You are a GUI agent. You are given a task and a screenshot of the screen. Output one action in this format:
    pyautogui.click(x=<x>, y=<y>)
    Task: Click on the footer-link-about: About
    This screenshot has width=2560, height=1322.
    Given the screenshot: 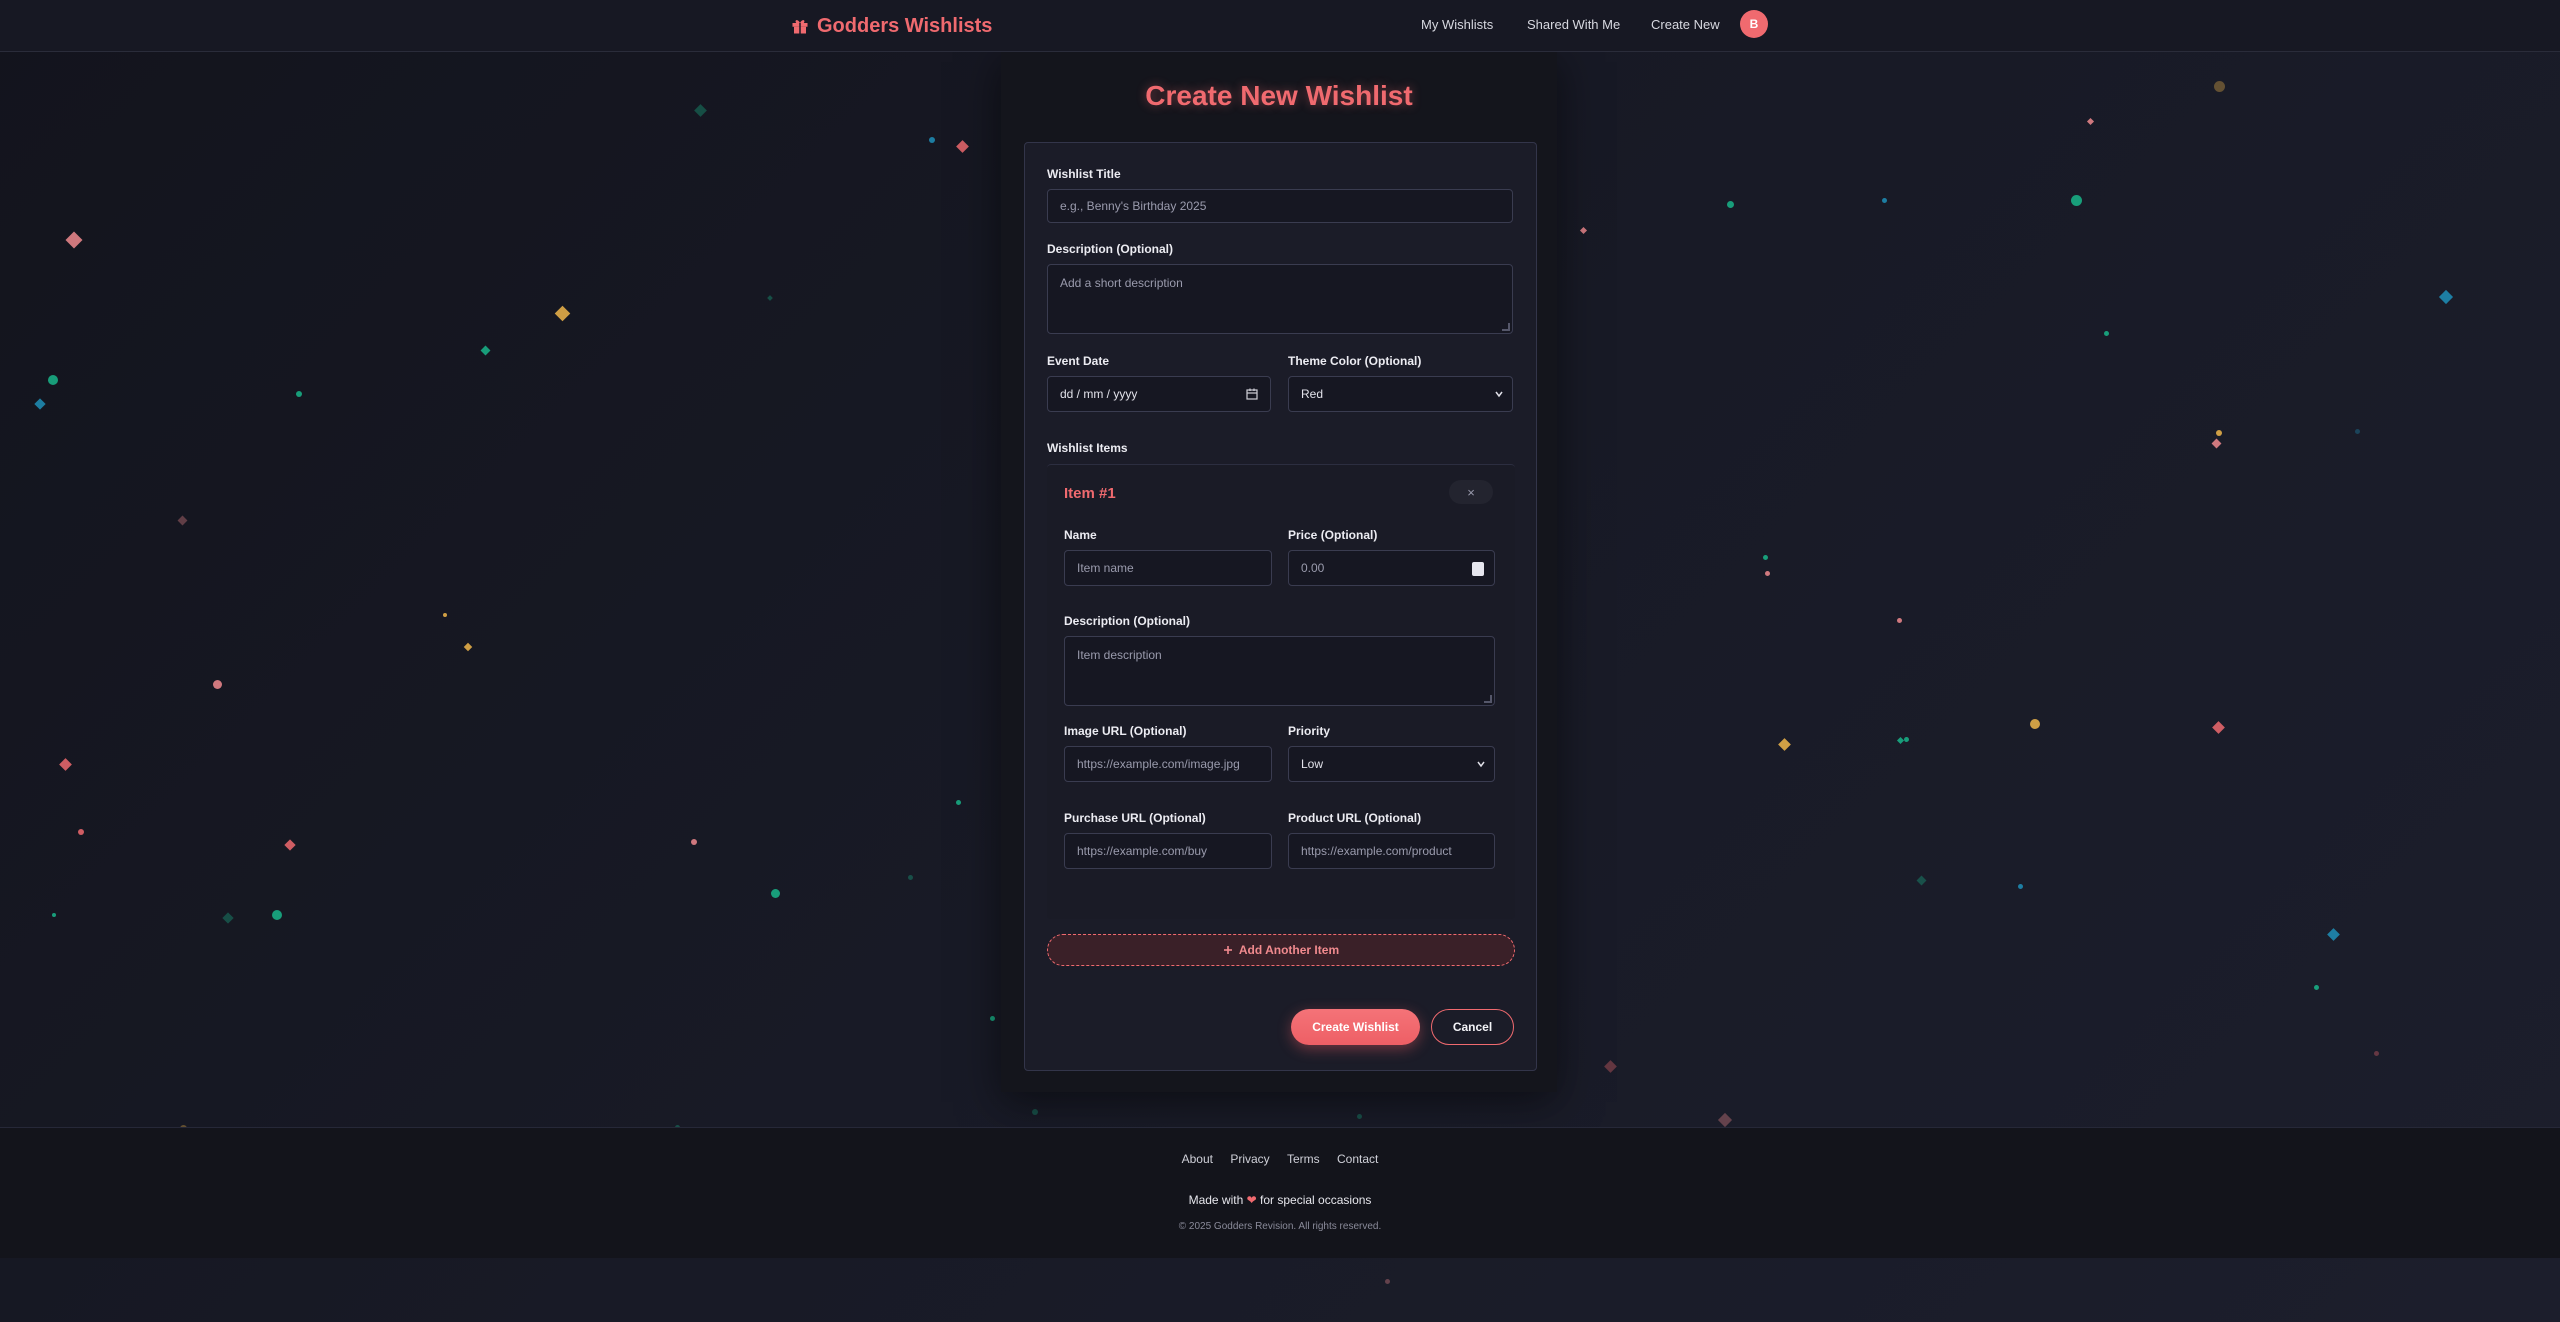 What is the action you would take?
    pyautogui.click(x=1197, y=1159)
    